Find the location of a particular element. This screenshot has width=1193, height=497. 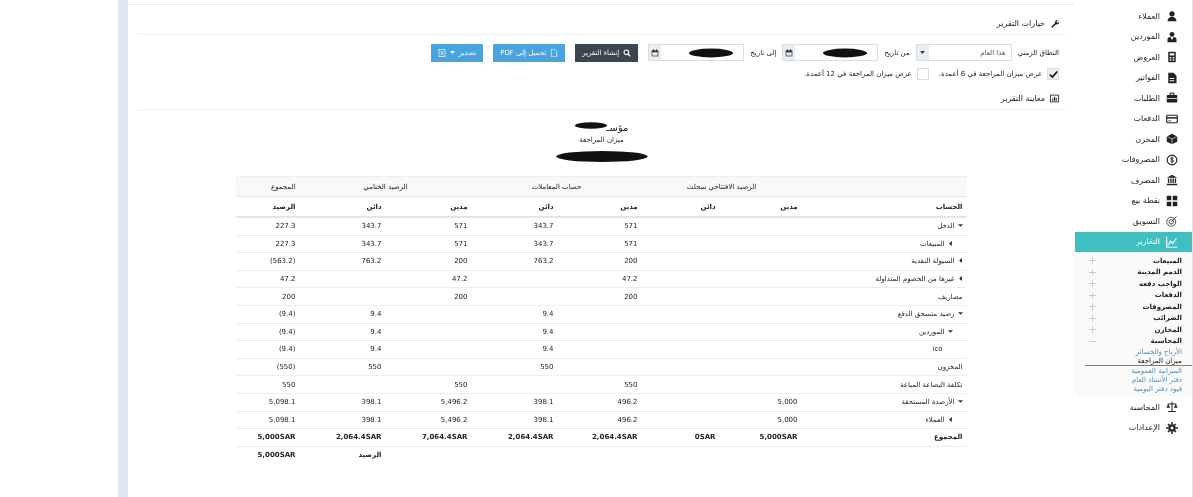

sidebar-item: العروض is located at coordinates (1133, 57).